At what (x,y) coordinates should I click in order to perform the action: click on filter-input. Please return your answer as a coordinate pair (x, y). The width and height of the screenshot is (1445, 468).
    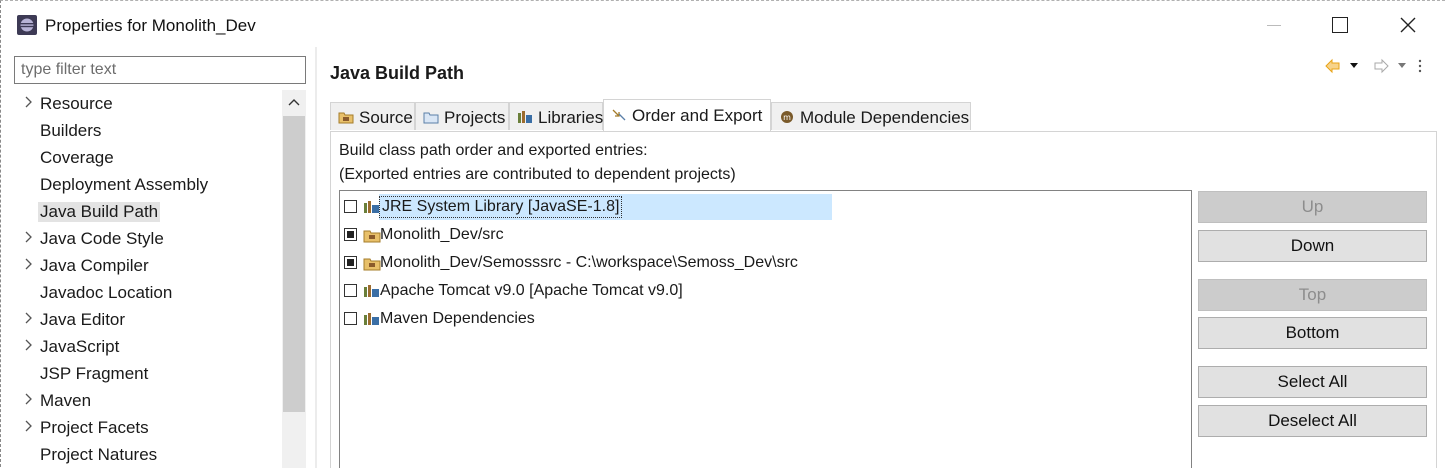
    Looking at the image, I should click on (160, 70).